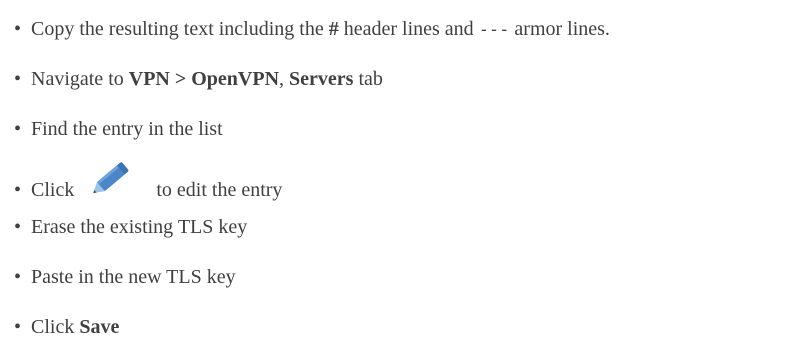 This screenshot has height=362, width=801. I want to click on text-segment: header lines and, so click(408, 29).